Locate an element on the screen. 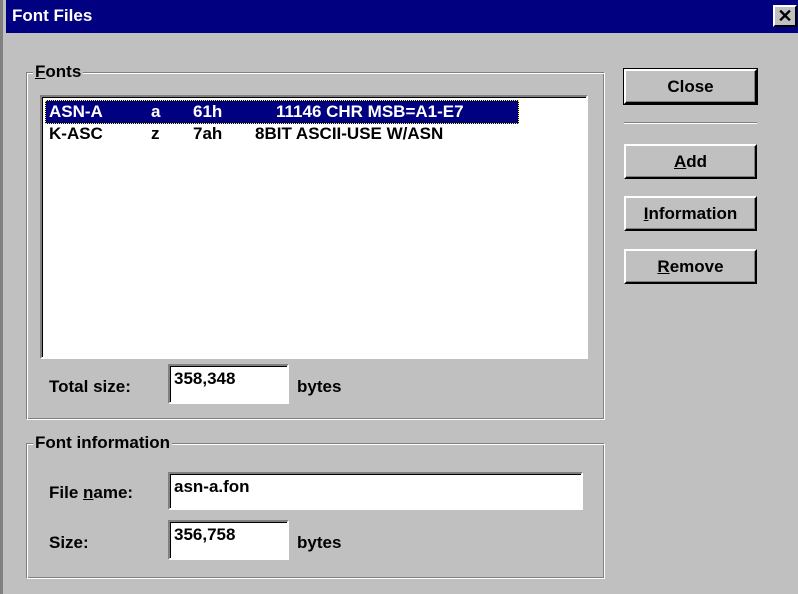 This screenshot has height=594, width=798. total-size-unit: bytes is located at coordinates (319, 386).